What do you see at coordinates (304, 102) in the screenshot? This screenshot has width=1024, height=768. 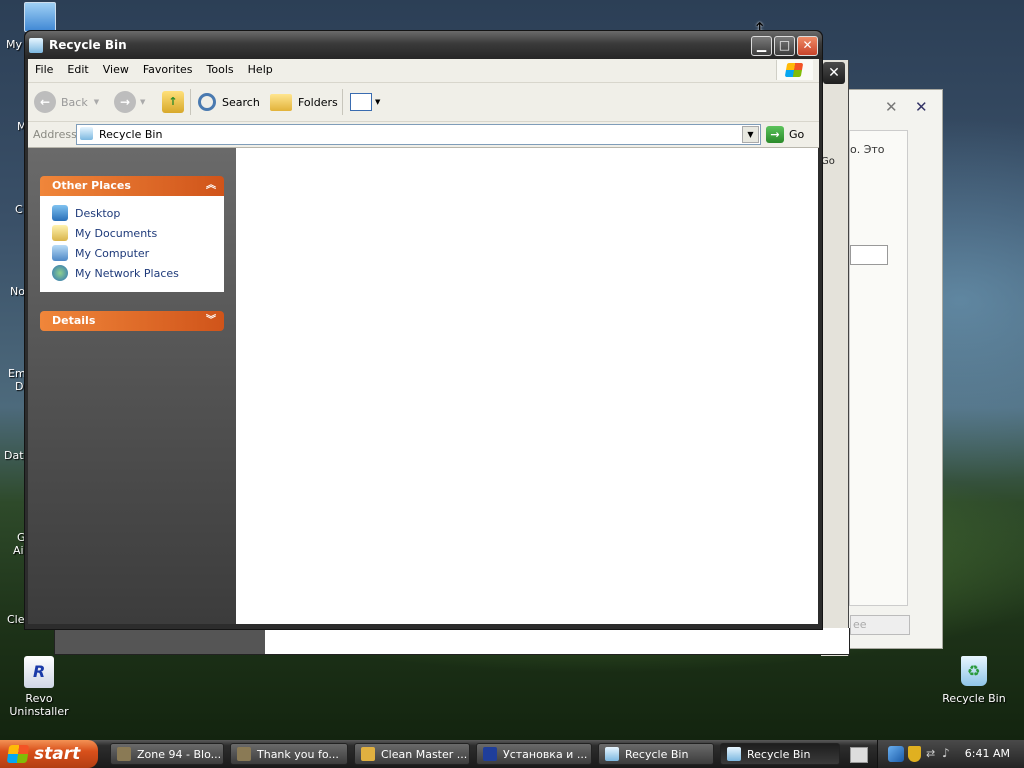 I see `folders-button: Folders` at bounding box center [304, 102].